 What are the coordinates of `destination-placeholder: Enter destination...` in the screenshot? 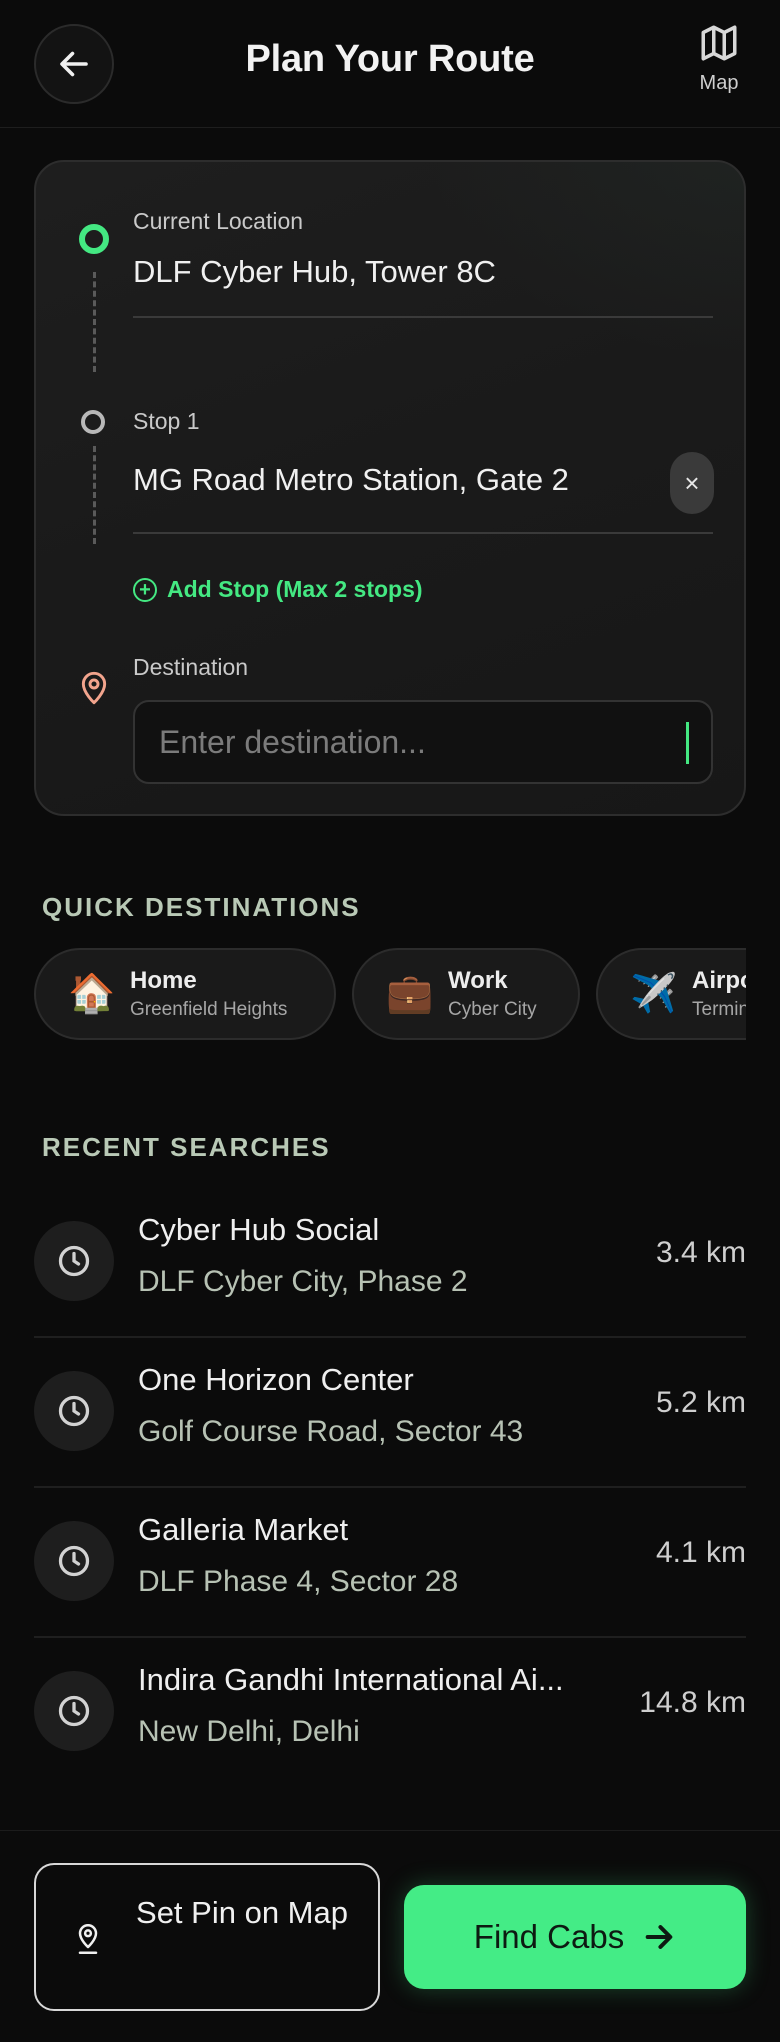 It's located at (292, 741).